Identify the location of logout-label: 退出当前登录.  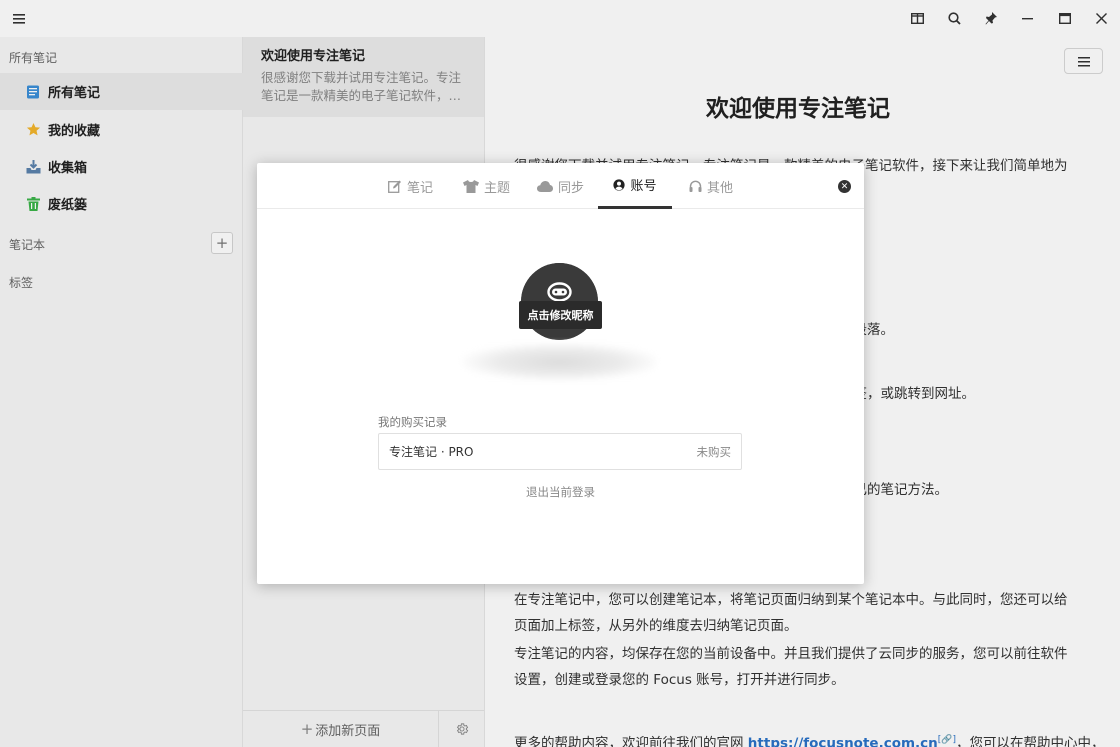
(560, 492).